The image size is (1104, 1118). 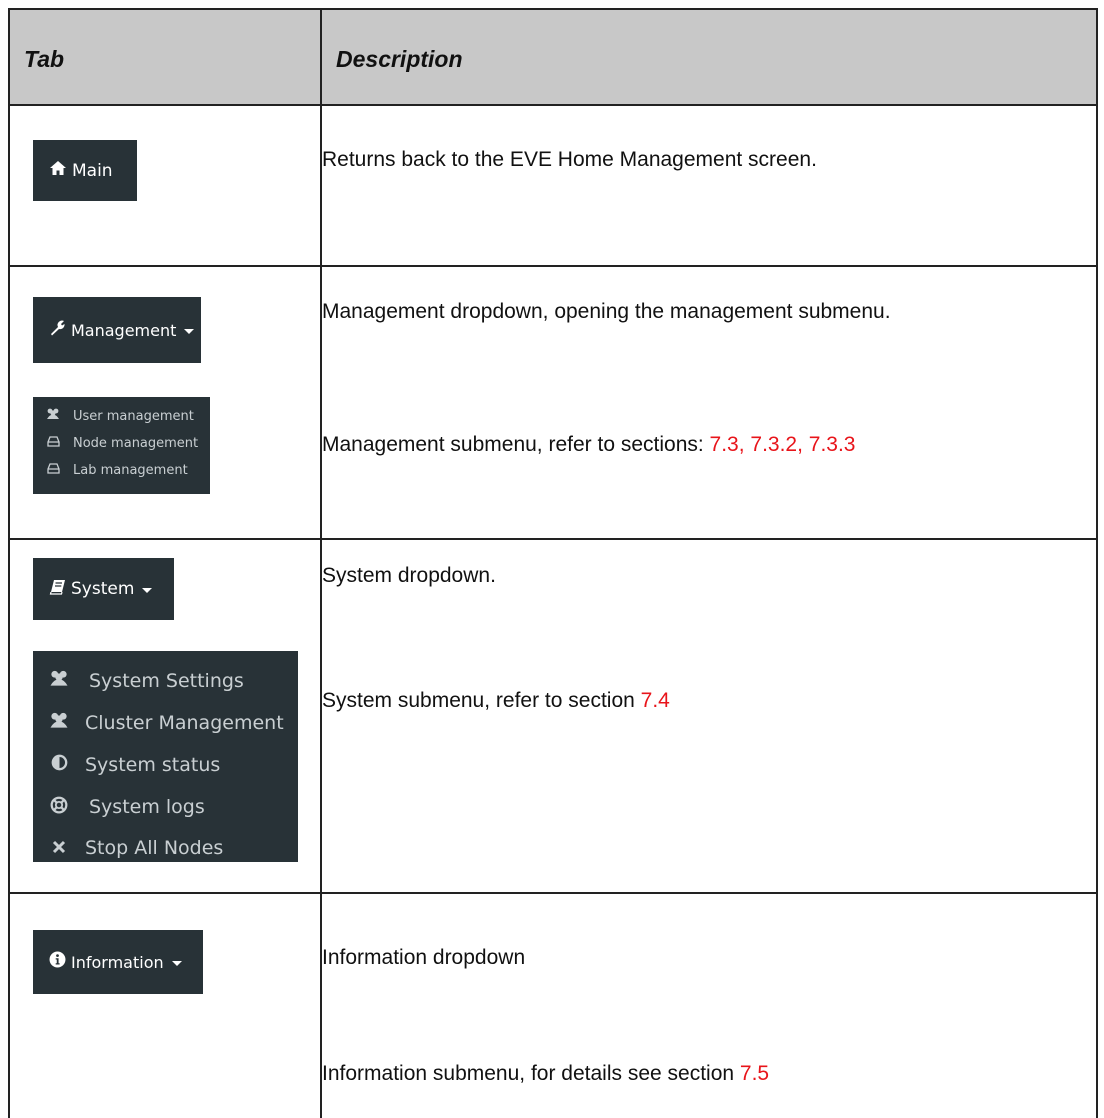 What do you see at coordinates (44, 59) in the screenshot?
I see `header-tab: Tab` at bounding box center [44, 59].